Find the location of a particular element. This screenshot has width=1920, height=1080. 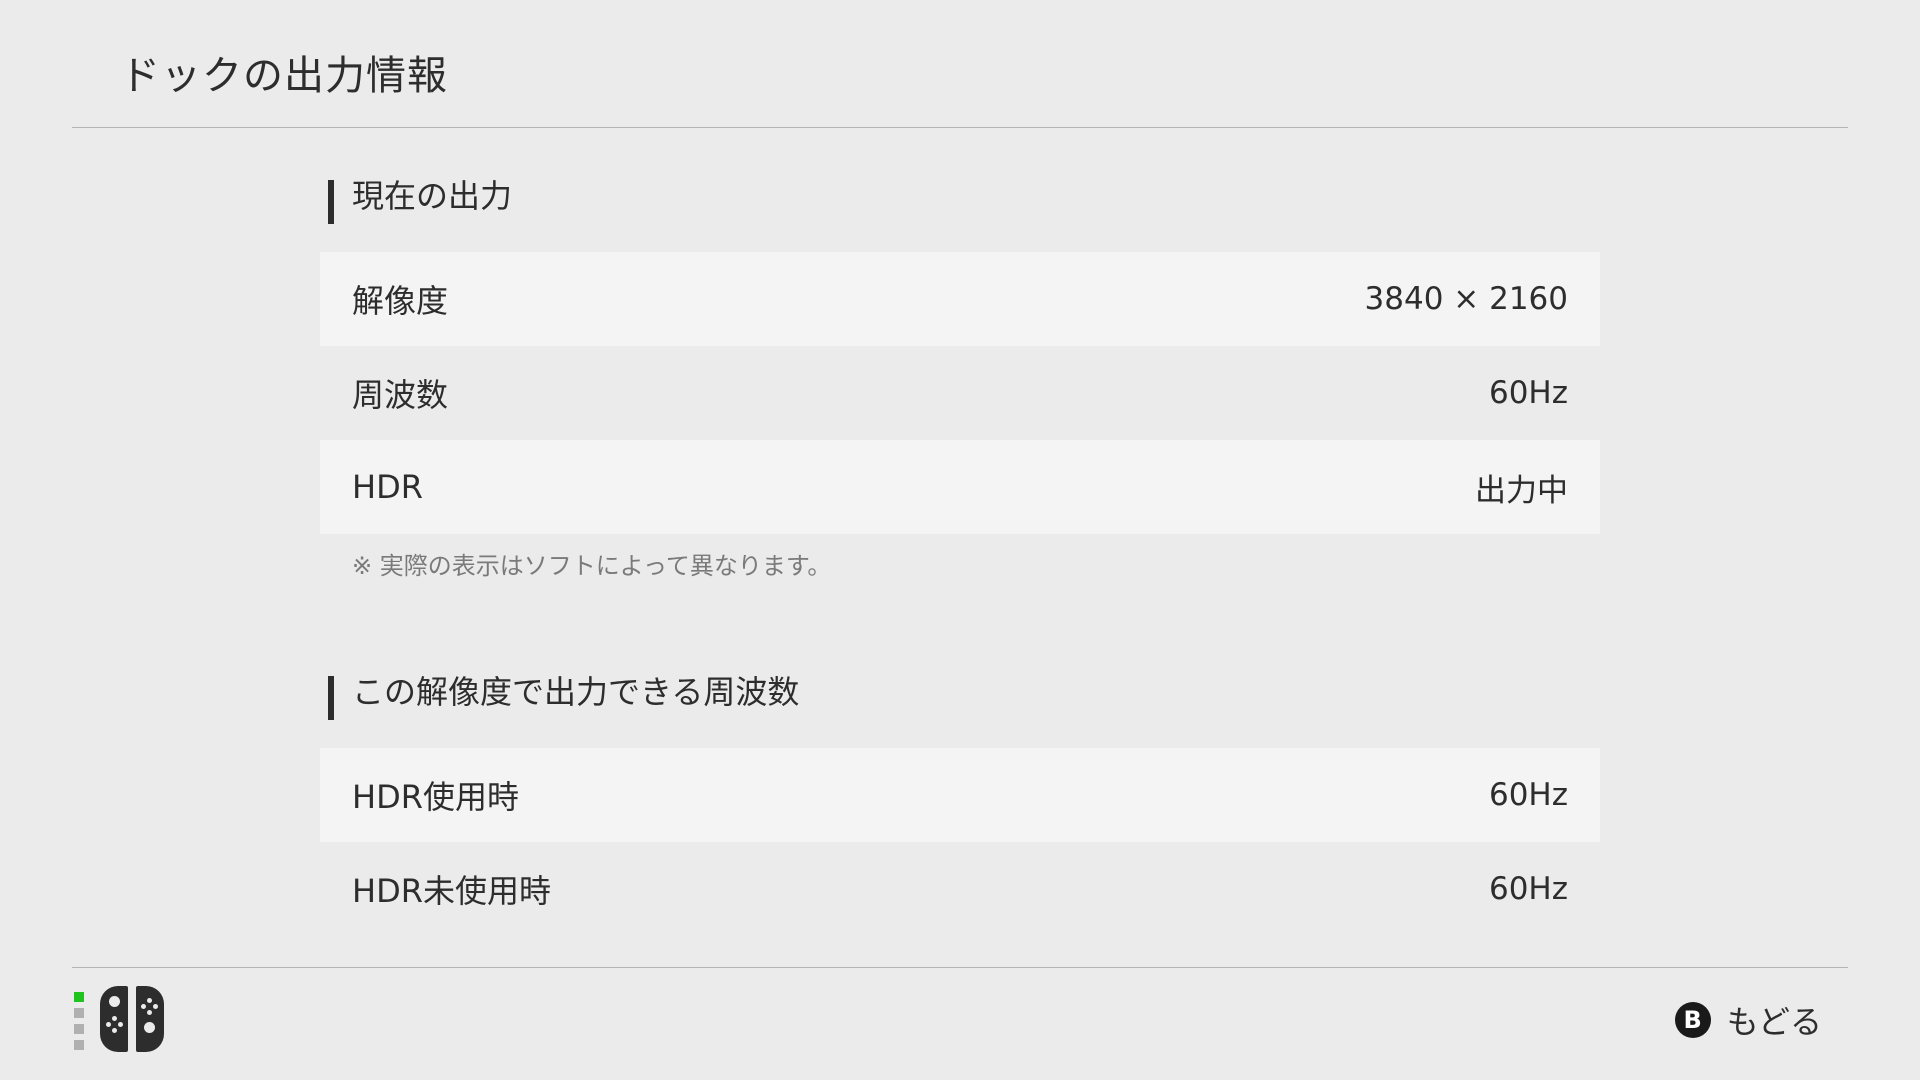

controller-status is located at coordinates (124, 1021).